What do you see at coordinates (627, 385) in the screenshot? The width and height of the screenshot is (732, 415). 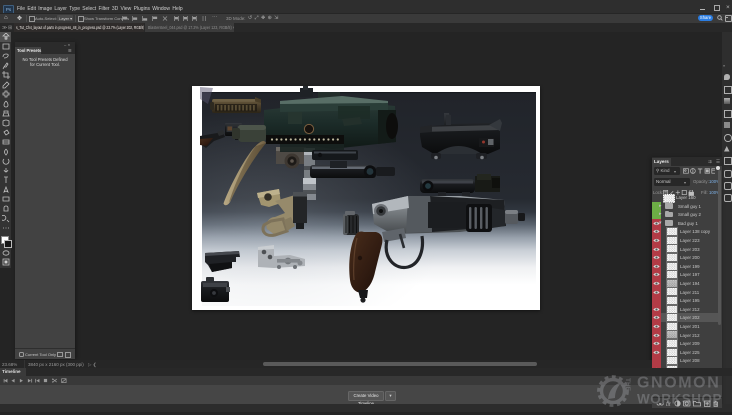 I see `svg-text: THE` at bounding box center [627, 385].